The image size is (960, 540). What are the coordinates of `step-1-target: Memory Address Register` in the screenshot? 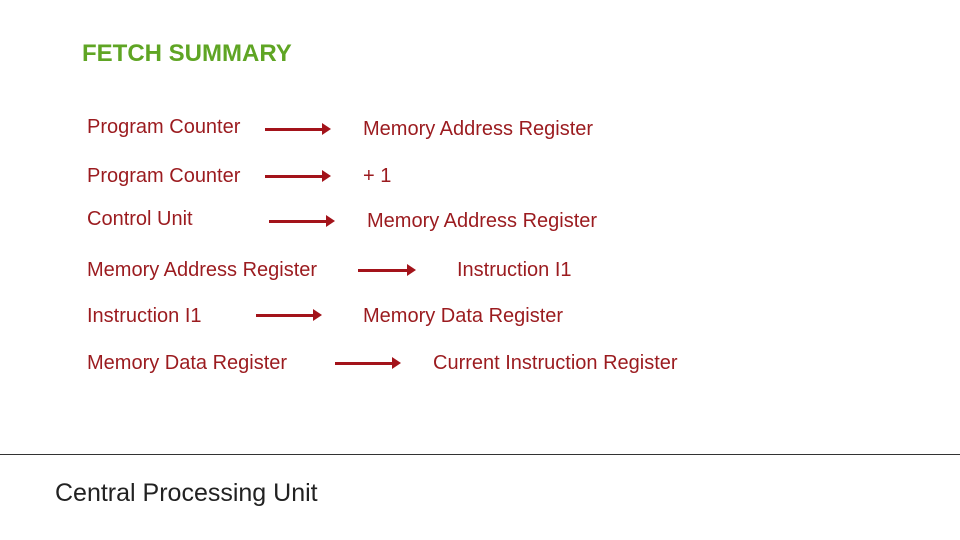 It's located at (478, 129).